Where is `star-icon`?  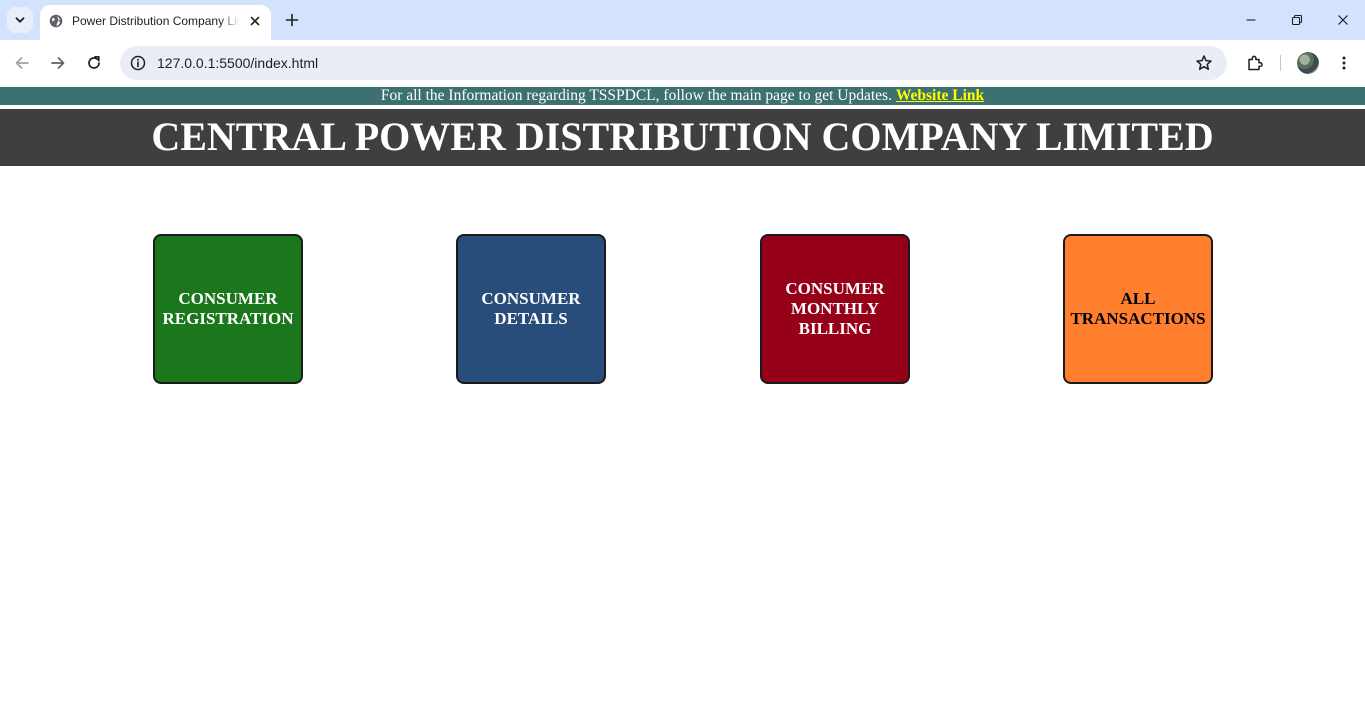 star-icon is located at coordinates (1204, 63).